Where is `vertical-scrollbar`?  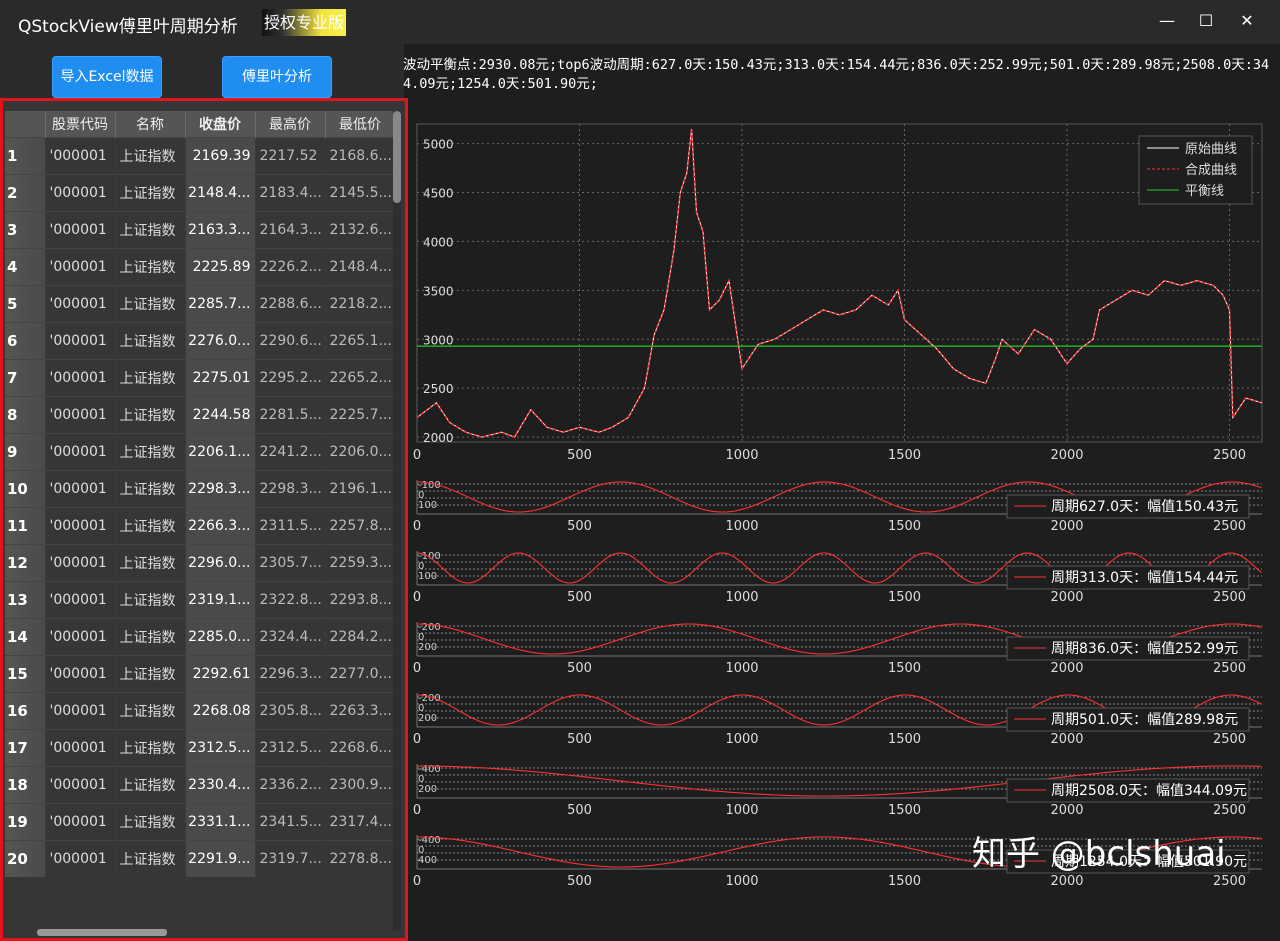
vertical-scrollbar is located at coordinates (397, 521).